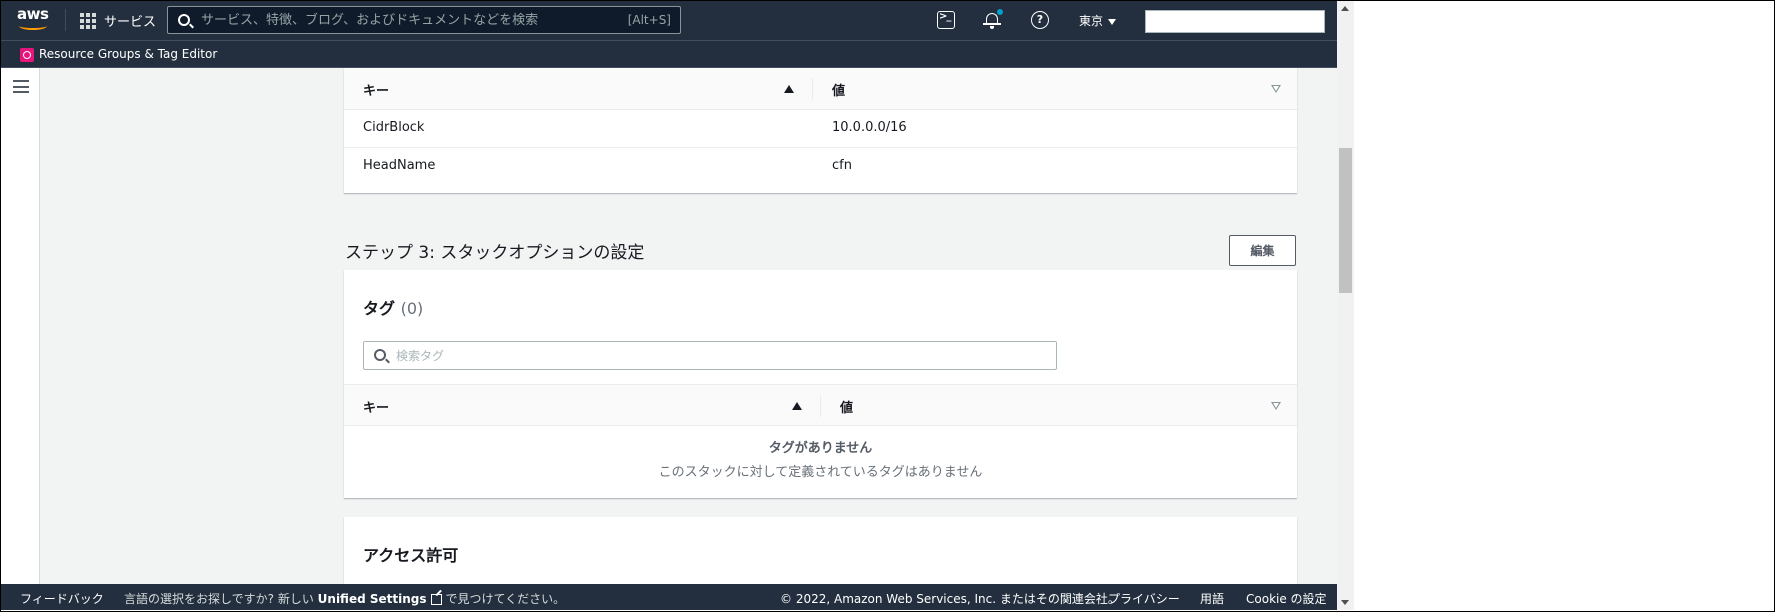 This screenshot has width=1775, height=612. What do you see at coordinates (1286, 598) in the screenshot?
I see `cookie-settings-link: Cookie の設定` at bounding box center [1286, 598].